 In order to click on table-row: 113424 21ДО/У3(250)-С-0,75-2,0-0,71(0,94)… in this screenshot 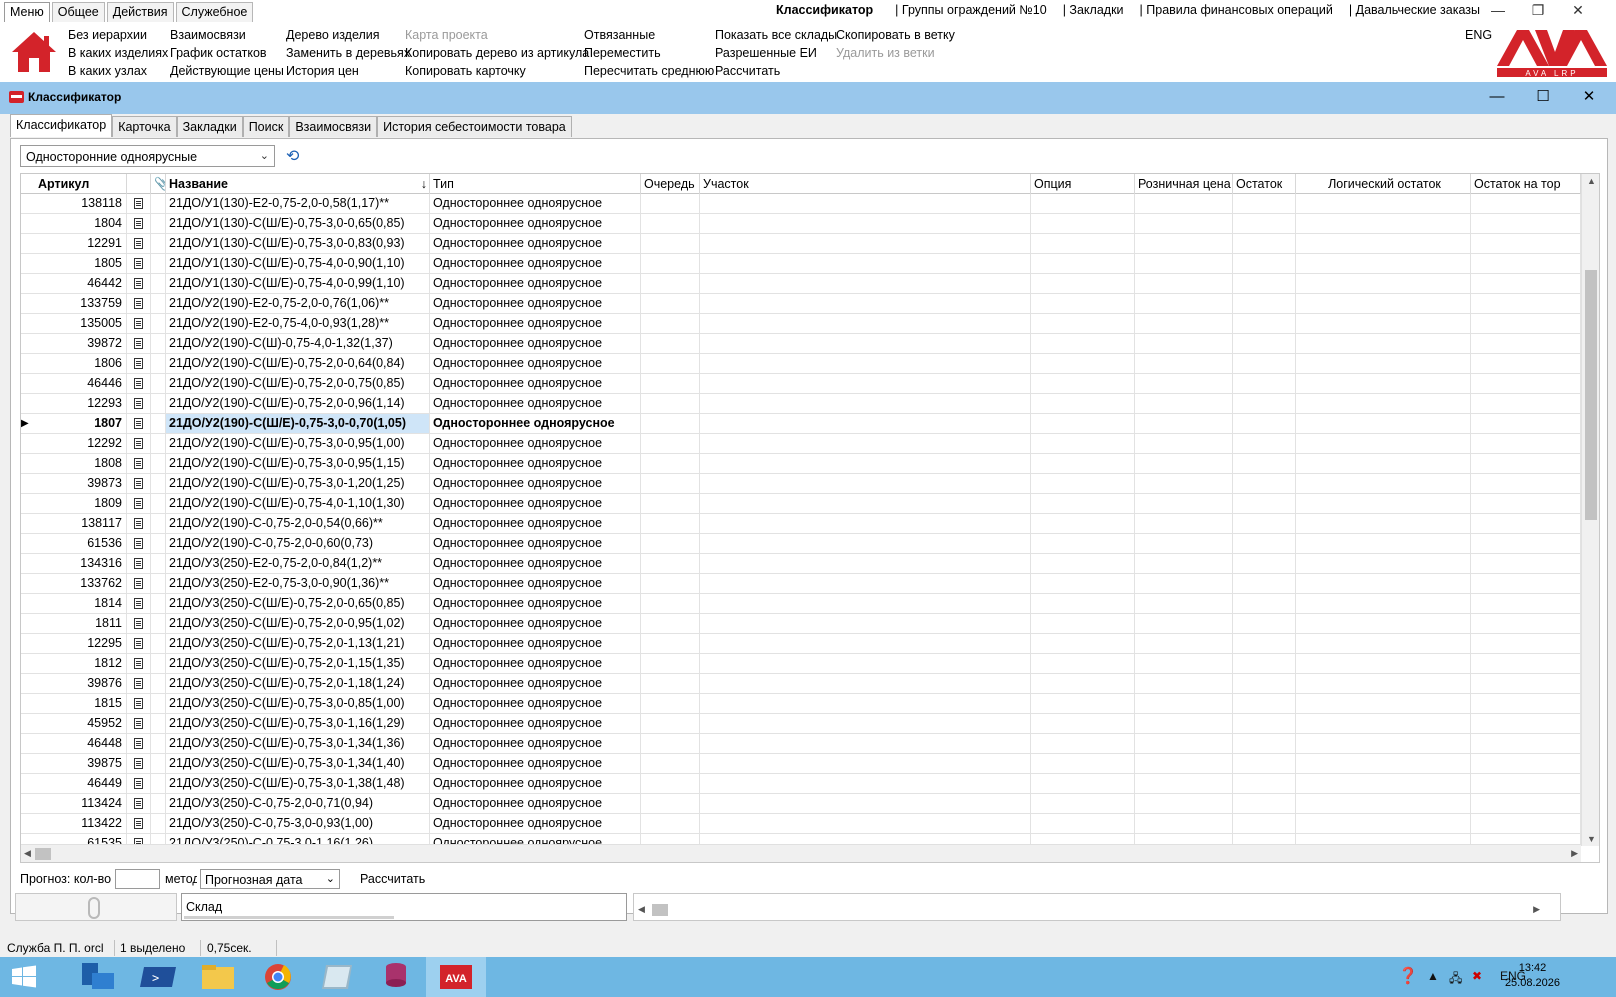, I will do `click(801, 804)`.